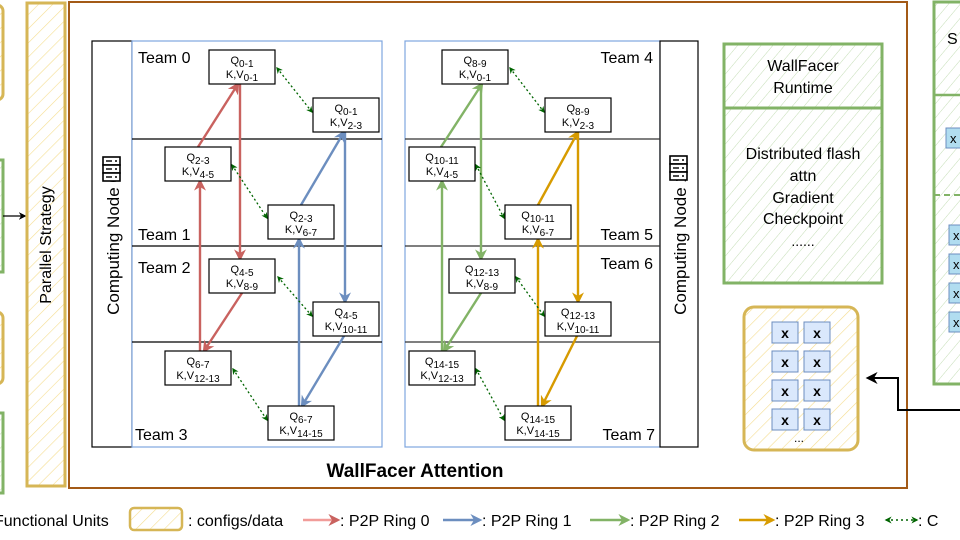  What do you see at coordinates (538, 423) in the screenshot?
I see `qkv-block: Q14-15K,V14-15` at bounding box center [538, 423].